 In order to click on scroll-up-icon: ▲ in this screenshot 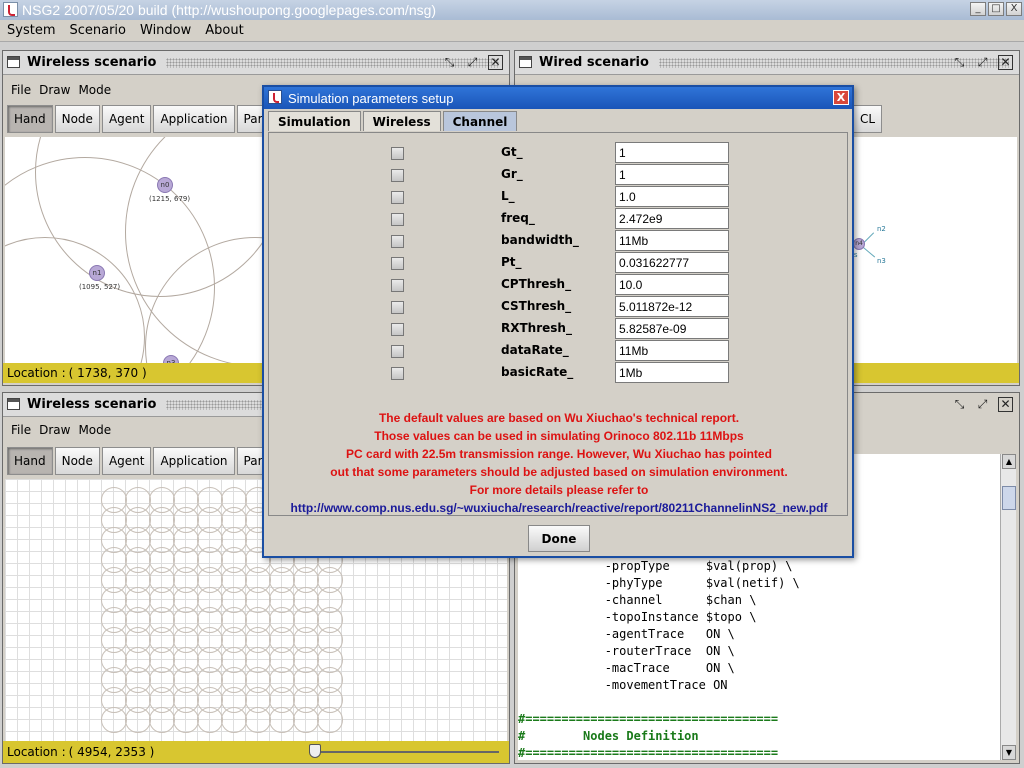, I will do `click(1009, 461)`.